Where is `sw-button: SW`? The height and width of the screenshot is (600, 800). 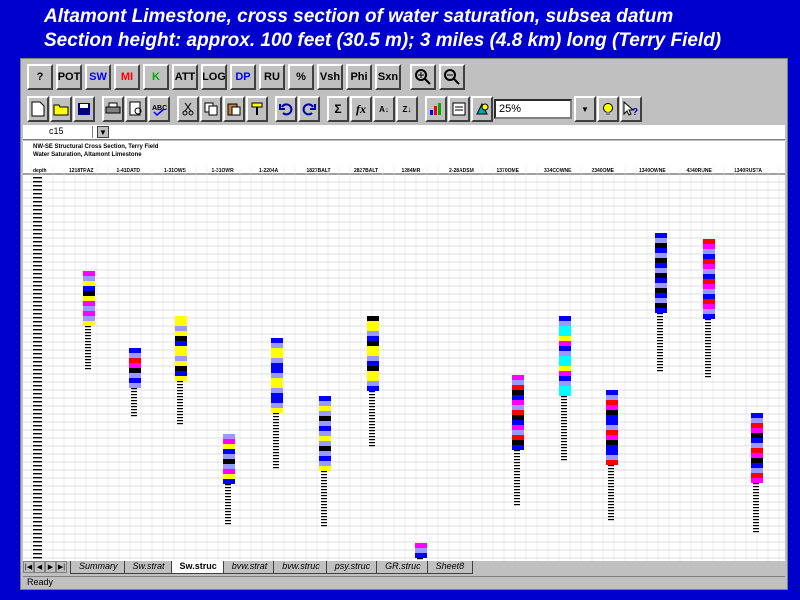
sw-button: SW is located at coordinates (98, 77).